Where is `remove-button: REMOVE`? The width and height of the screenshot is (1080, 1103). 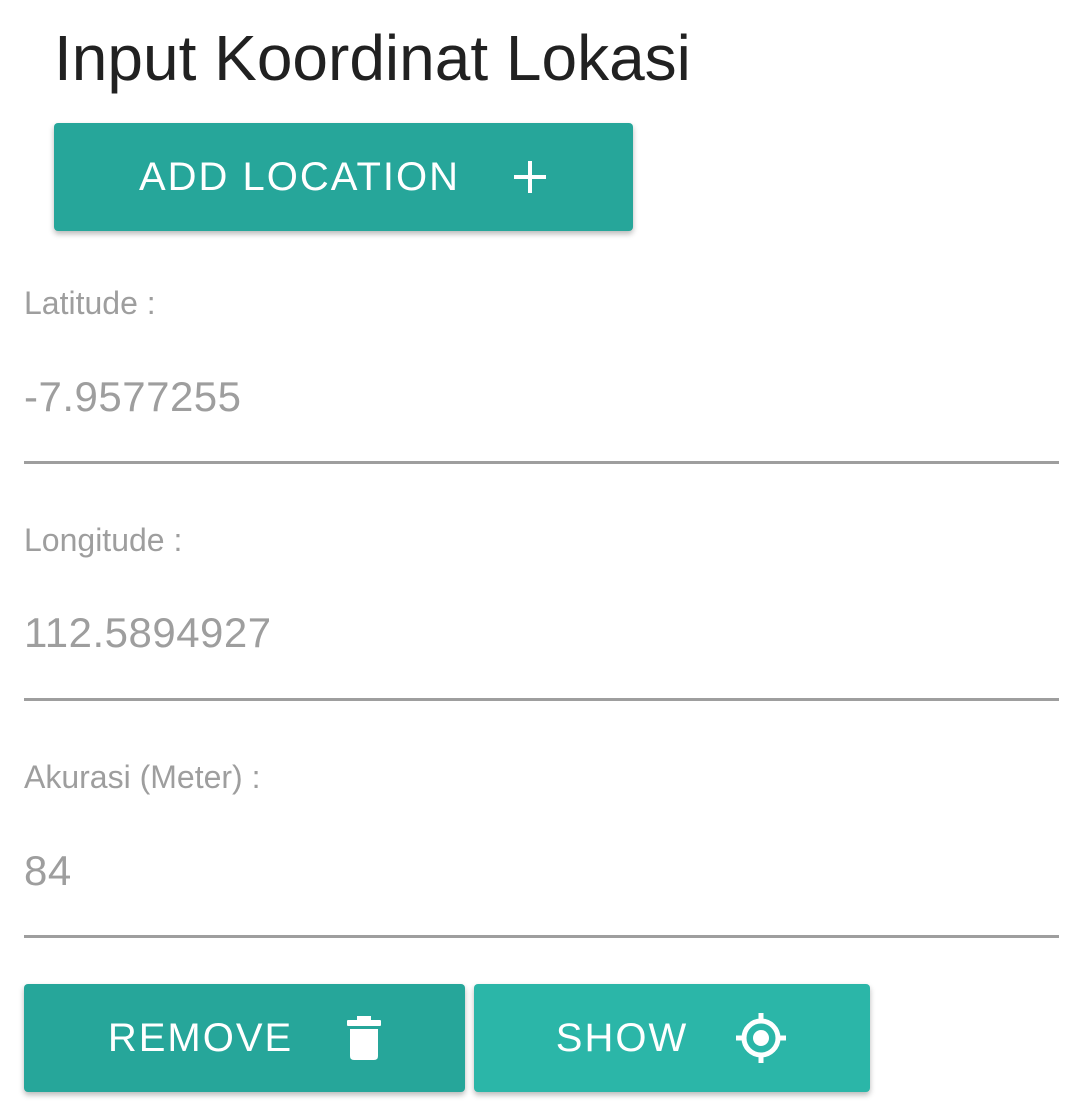
remove-button: REMOVE is located at coordinates (244, 1038).